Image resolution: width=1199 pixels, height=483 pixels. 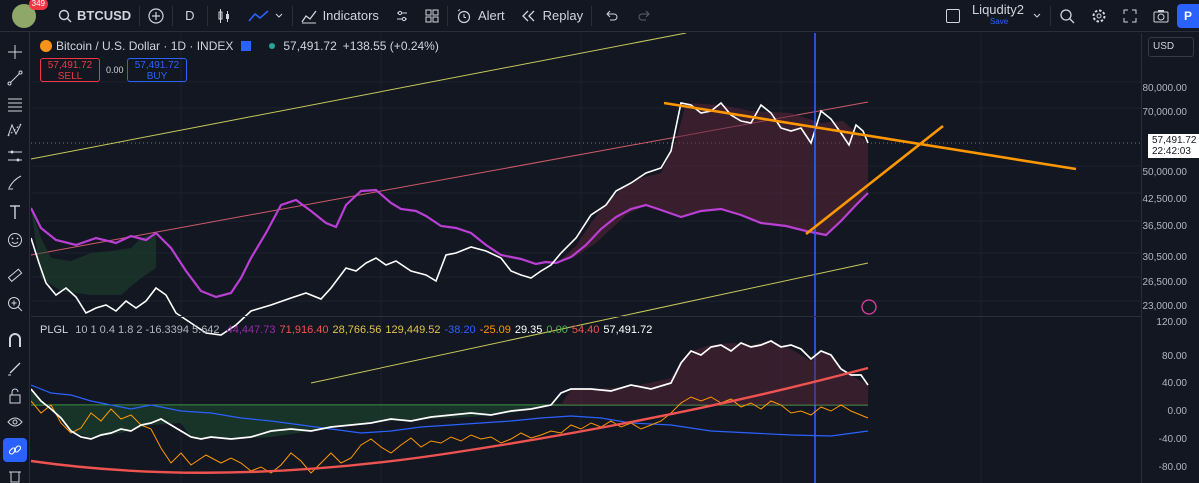 What do you see at coordinates (1165, 282) in the screenshot?
I see `price-tick-label: 26,500.00` at bounding box center [1165, 282].